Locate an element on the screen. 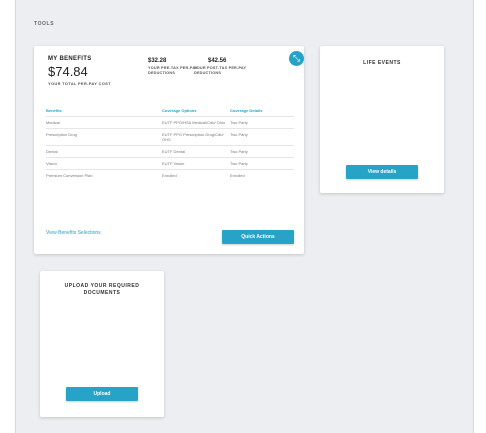  upload-documents-title: UPLOAD YOUR REQUIRED DOCUMENTS is located at coordinates (102, 289).